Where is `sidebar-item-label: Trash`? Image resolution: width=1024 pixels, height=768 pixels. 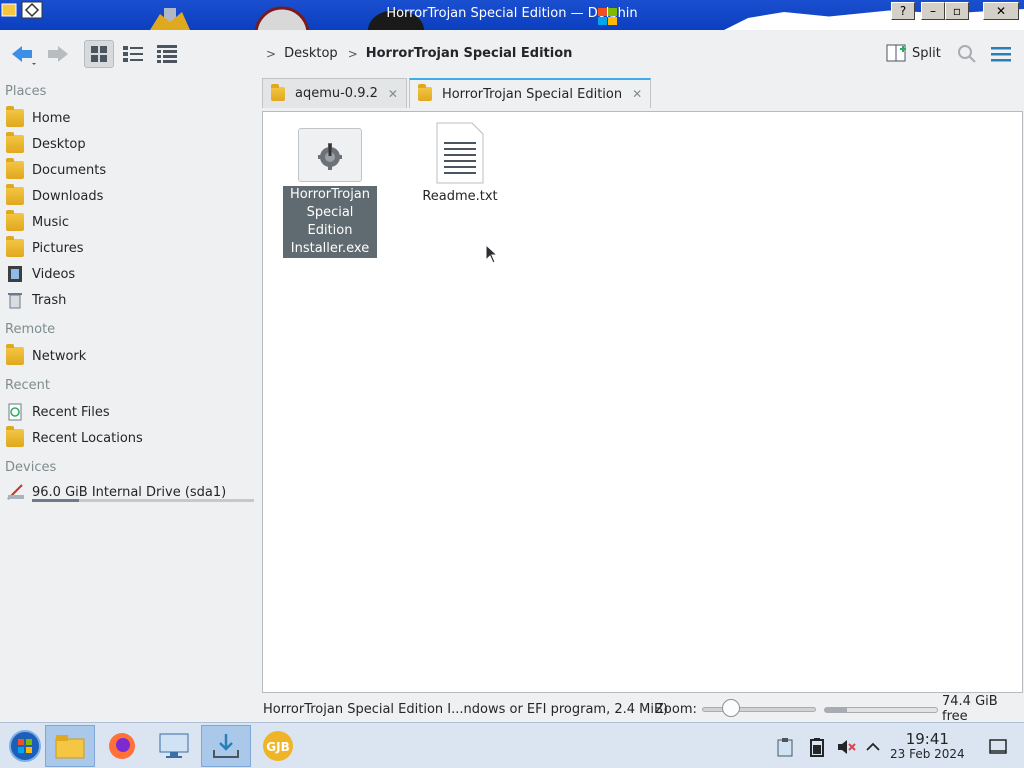 sidebar-item-label: Trash is located at coordinates (49, 300).